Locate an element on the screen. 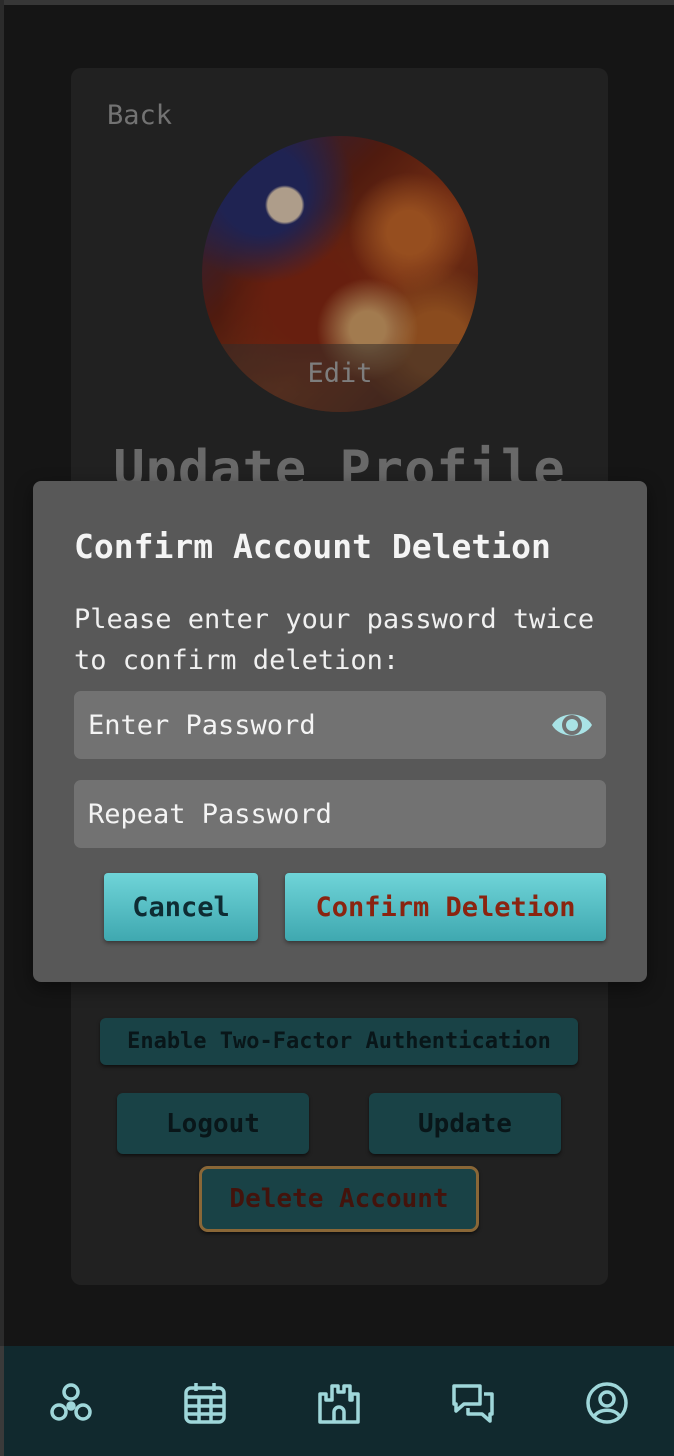 The height and width of the screenshot is (1456, 674). castle-icon is located at coordinates (339, 1404).